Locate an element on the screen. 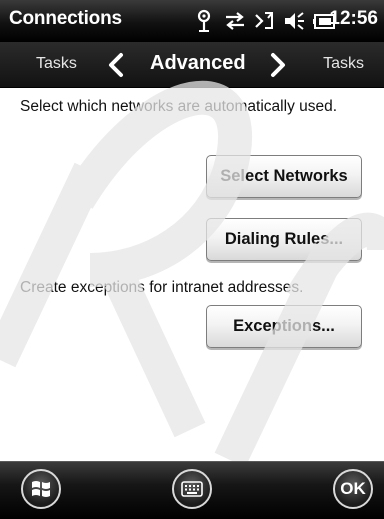 The height and width of the screenshot is (519, 384). app-title: Connections is located at coordinates (65, 18).